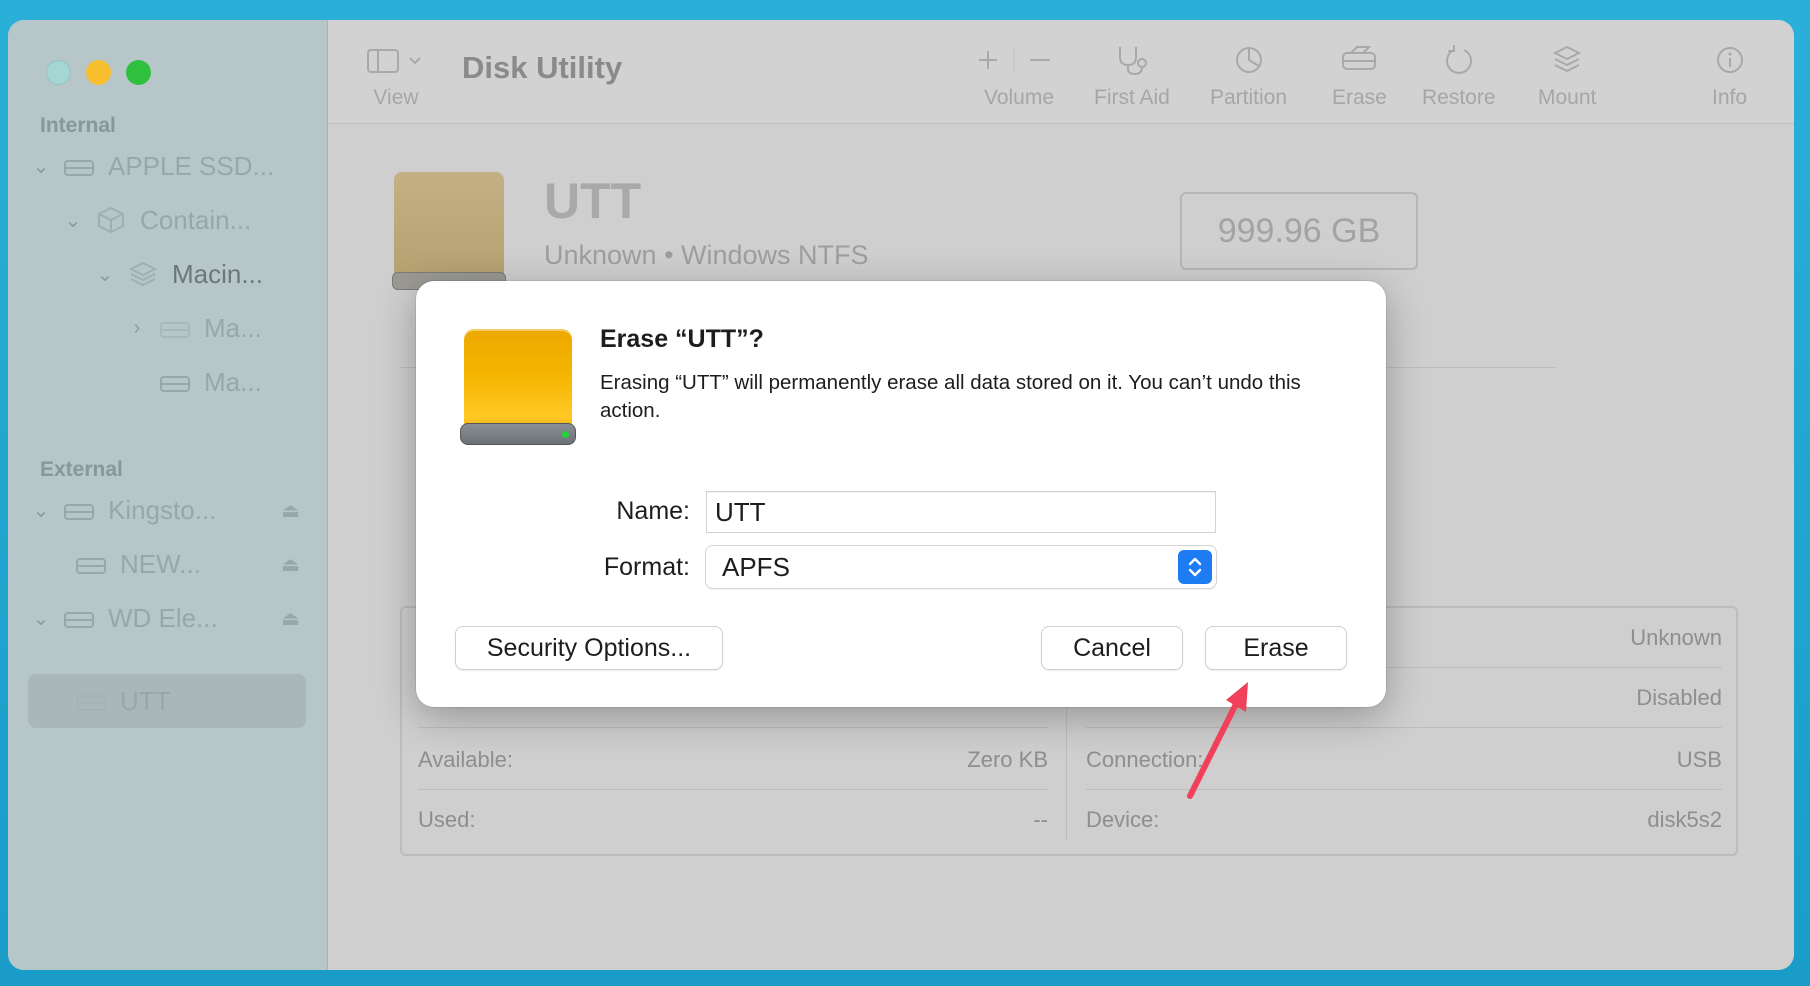  I want to click on name-field: UTT, so click(961, 512).